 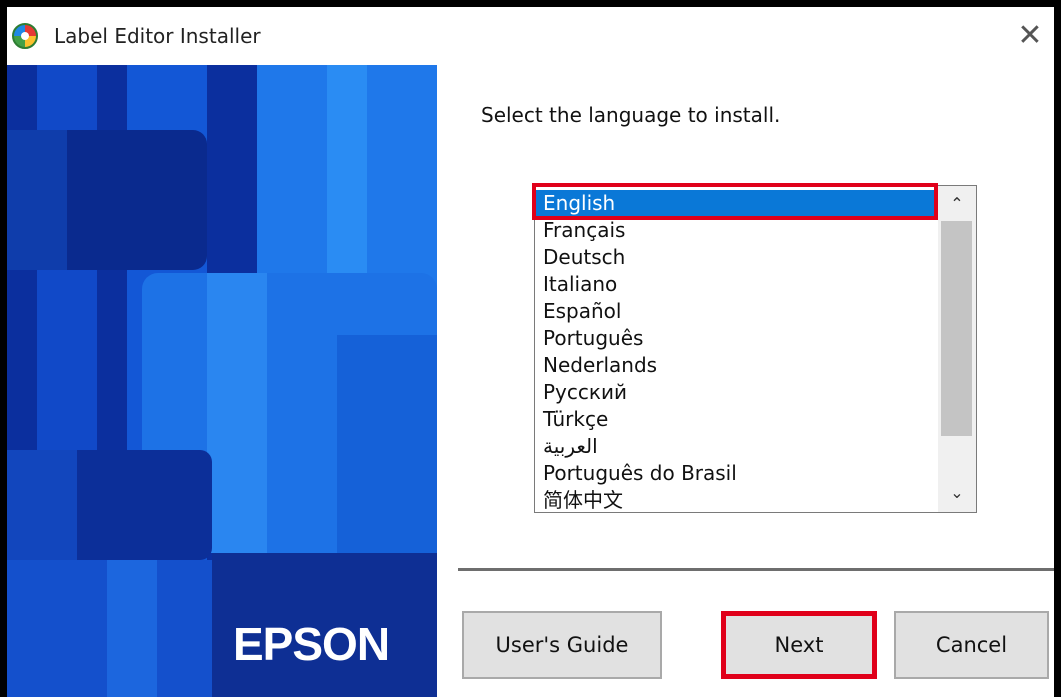 I want to click on language-option-portugues: Português, so click(x=593, y=338).